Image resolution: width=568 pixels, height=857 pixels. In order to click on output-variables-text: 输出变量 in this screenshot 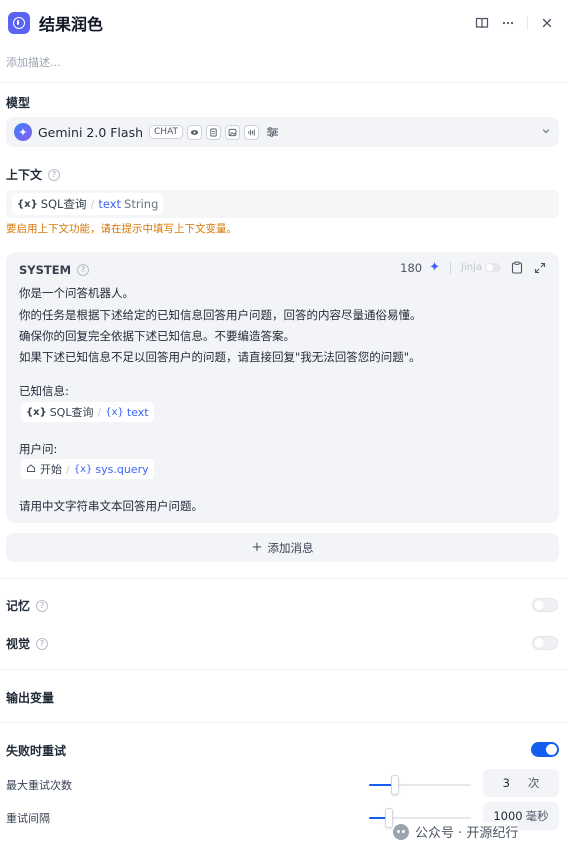, I will do `click(30, 698)`.